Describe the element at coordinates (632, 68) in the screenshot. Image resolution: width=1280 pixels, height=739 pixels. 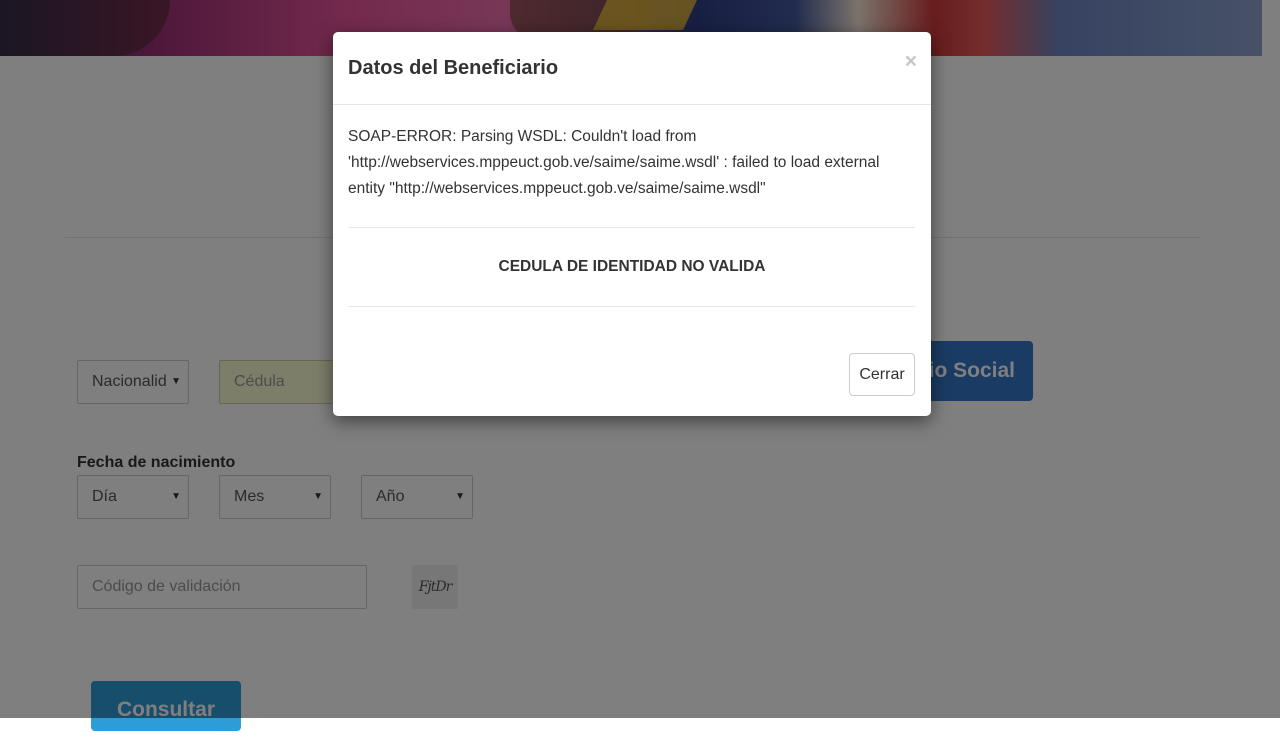
I see `modal-header: Datos del Beneficiario ×` at that location.